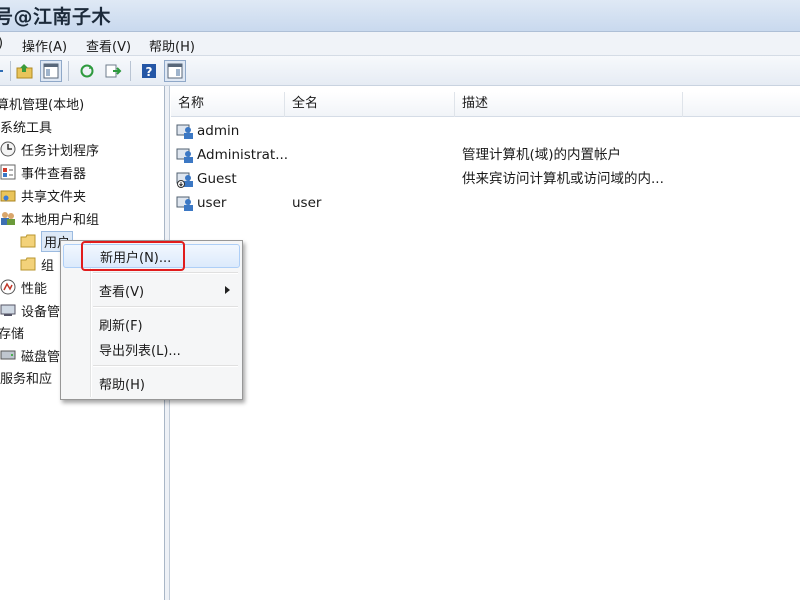  I want to click on list-row: admin, so click(485, 131).